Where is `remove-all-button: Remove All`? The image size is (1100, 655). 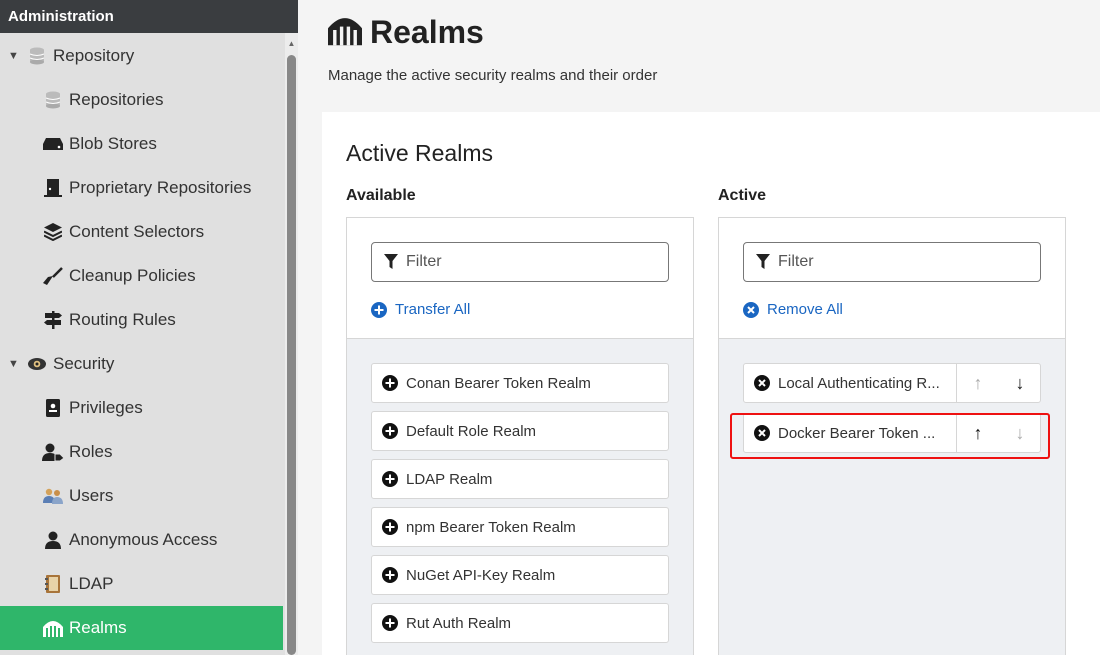 remove-all-button: Remove All is located at coordinates (793, 309).